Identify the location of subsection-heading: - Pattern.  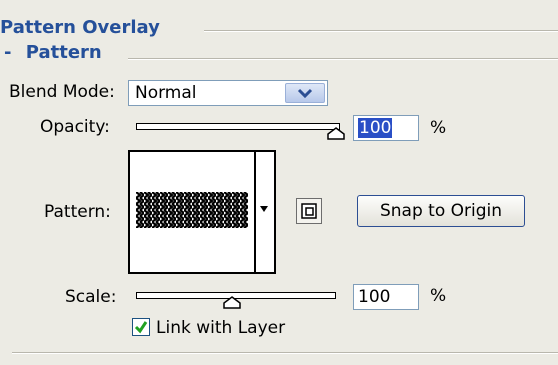
(53, 52).